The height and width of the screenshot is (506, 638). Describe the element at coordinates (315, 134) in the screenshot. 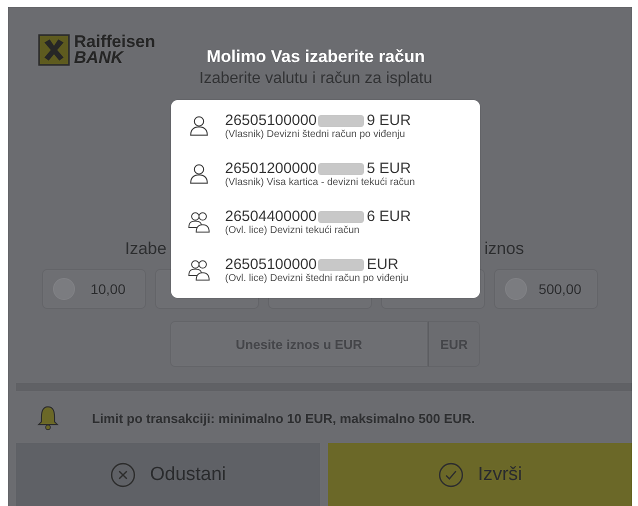

I see `account-description: (Vlasnik) Devizni štedni račun po viđenju` at that location.